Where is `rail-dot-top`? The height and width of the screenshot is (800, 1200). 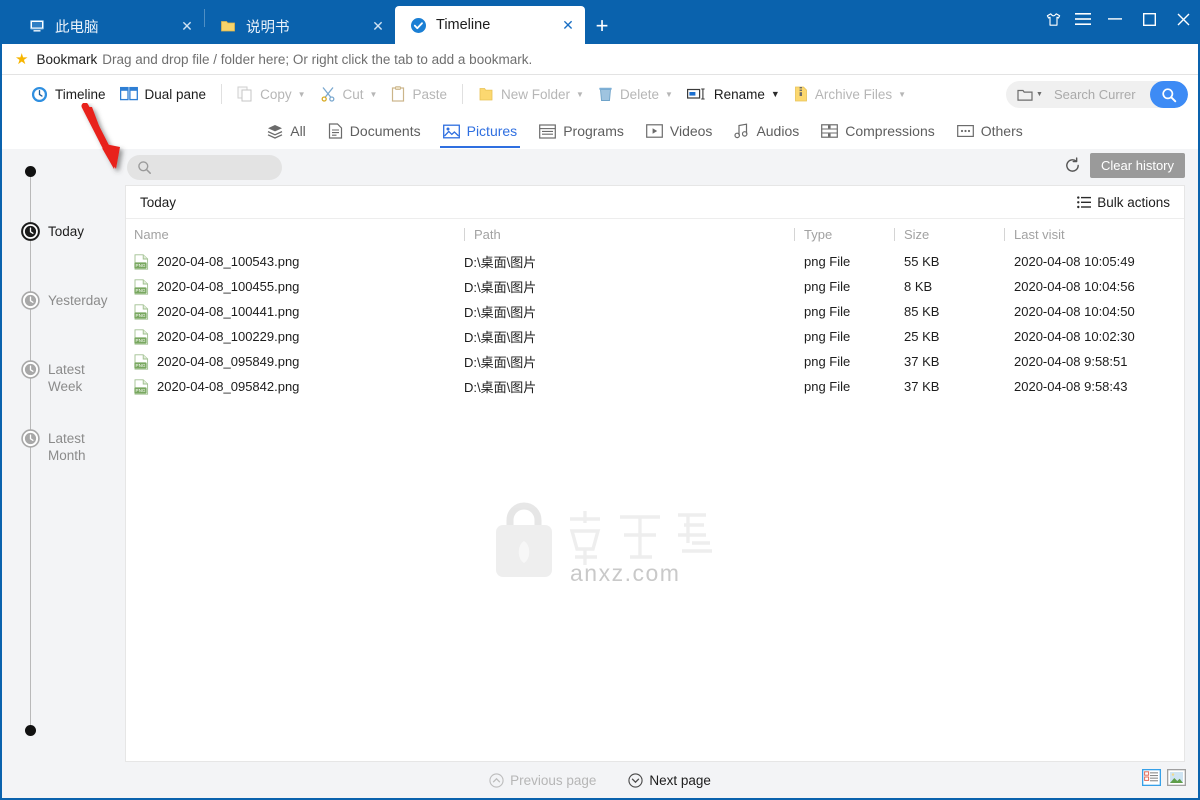
rail-dot-top is located at coordinates (30, 171).